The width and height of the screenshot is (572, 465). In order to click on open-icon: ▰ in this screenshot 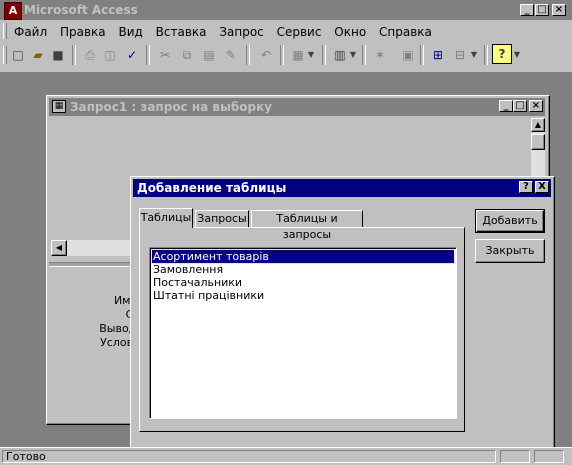, I will do `click(38, 55)`.